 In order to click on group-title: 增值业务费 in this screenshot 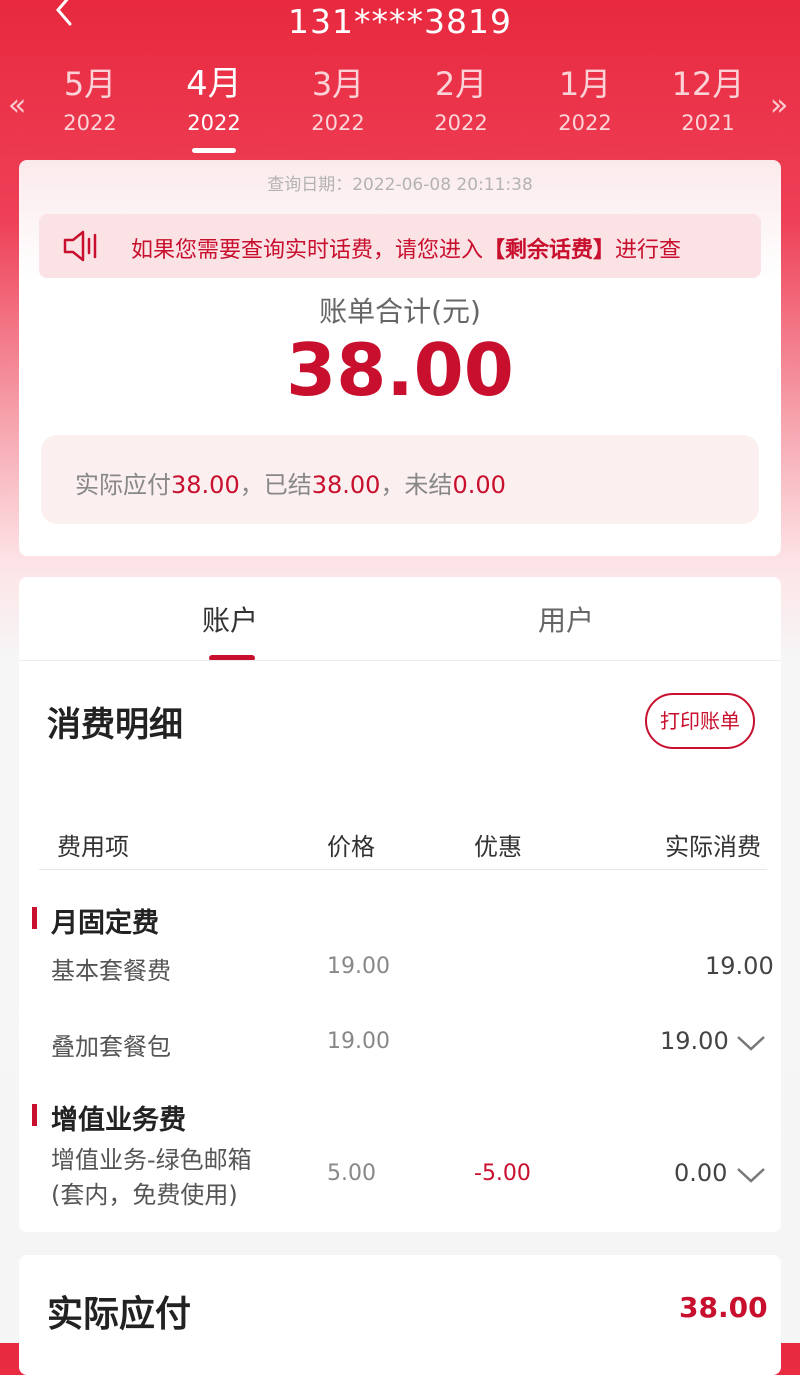, I will do `click(118, 1120)`.